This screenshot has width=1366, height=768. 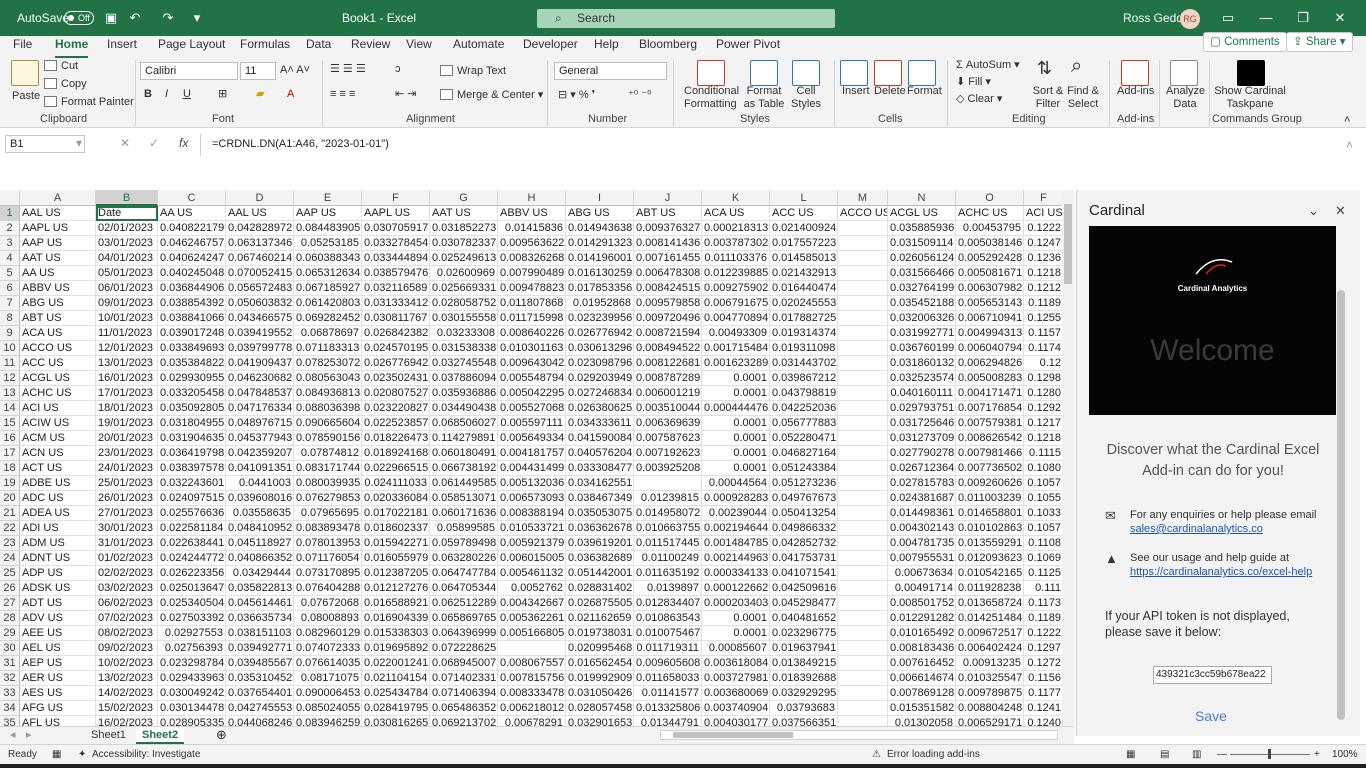 What do you see at coordinates (668, 648) in the screenshot?
I see `data-cell: 0.011719311` at bounding box center [668, 648].